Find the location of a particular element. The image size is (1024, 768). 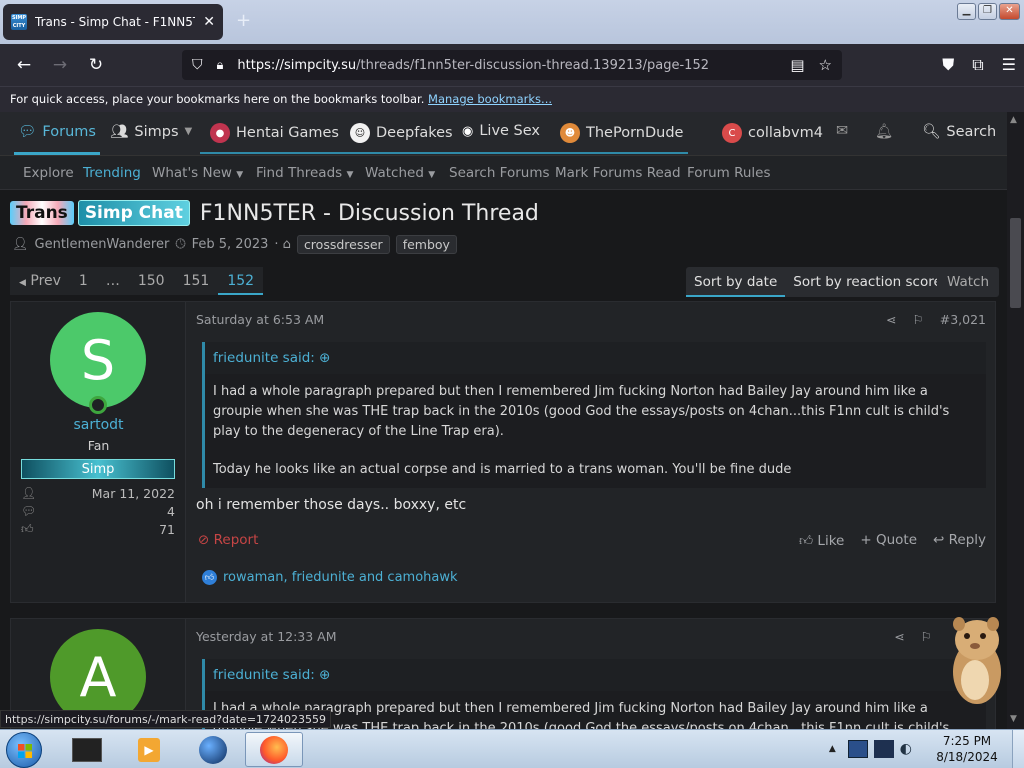

show-desktop-button is located at coordinates (1018, 749).